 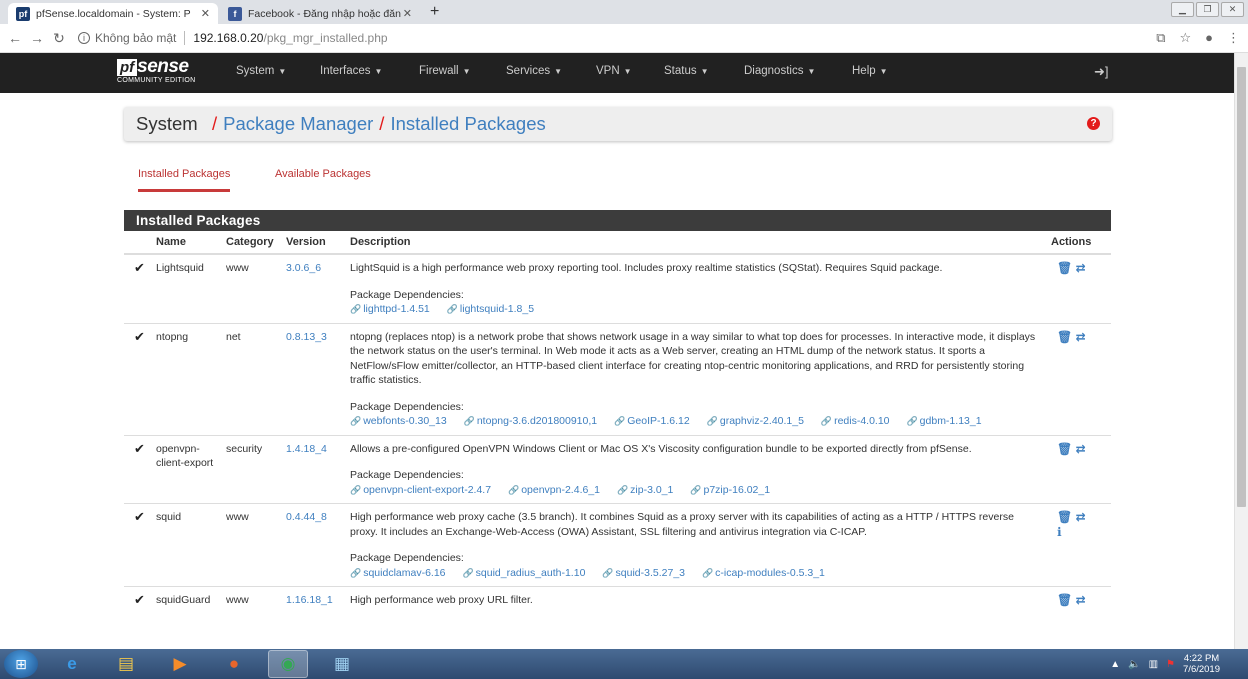 What do you see at coordinates (369, 71) in the screenshot?
I see `menu-interfaces: Interfaces ▼` at bounding box center [369, 71].